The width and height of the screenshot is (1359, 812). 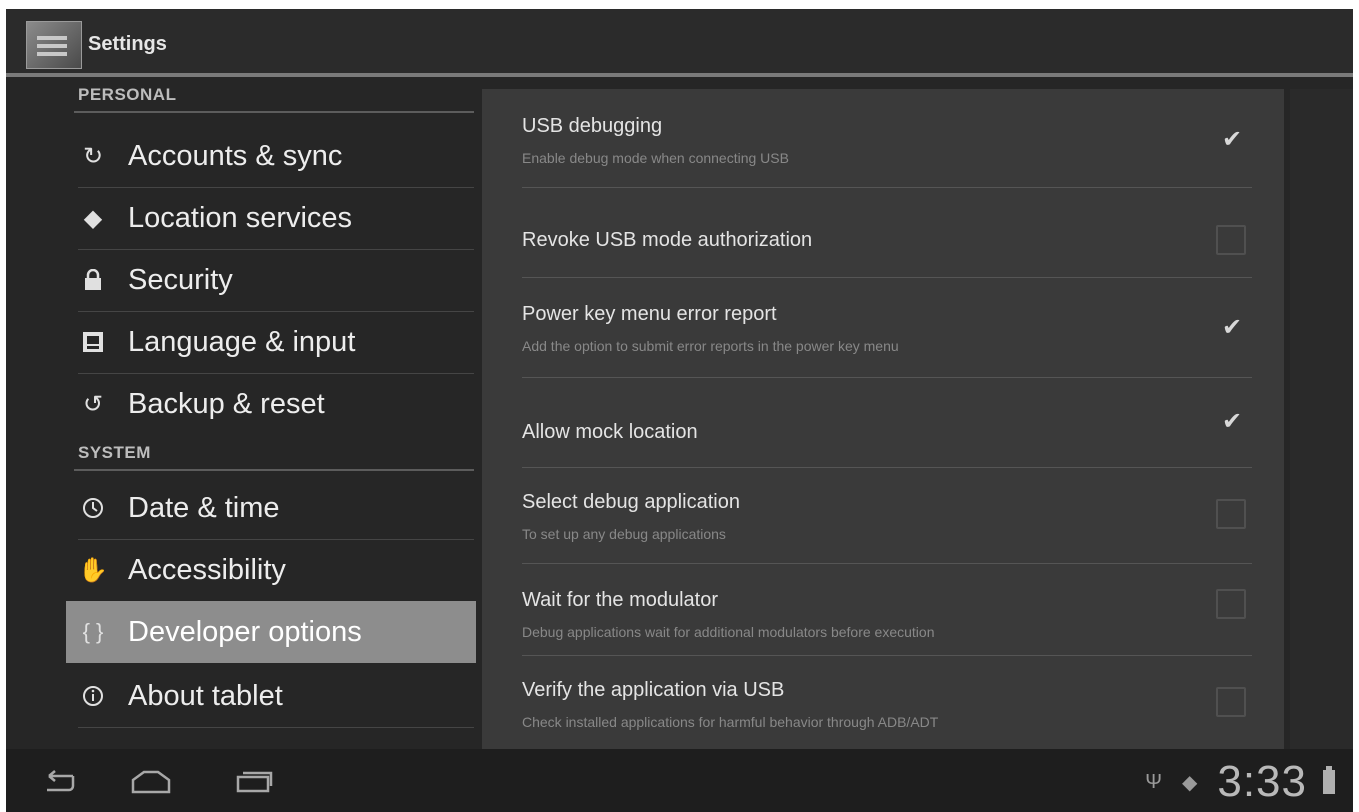 What do you see at coordinates (93, 218) in the screenshot?
I see `location-icon: ◆` at bounding box center [93, 218].